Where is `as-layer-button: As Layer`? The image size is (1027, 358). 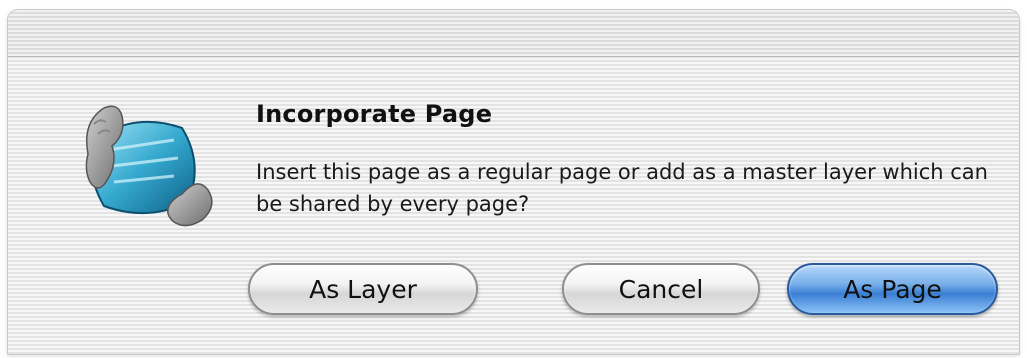
as-layer-button: As Layer is located at coordinates (363, 289).